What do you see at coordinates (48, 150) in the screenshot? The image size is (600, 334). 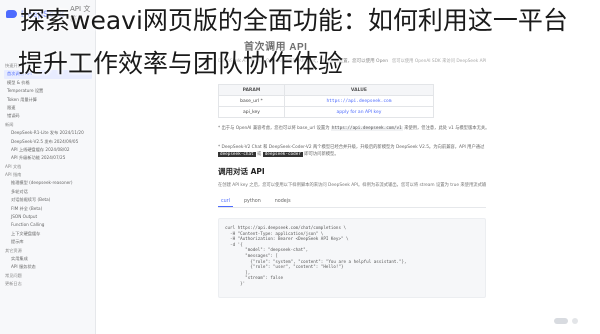 I see `sidebar-item: API 上线硬盘缓存 2024/08/02` at bounding box center [48, 150].